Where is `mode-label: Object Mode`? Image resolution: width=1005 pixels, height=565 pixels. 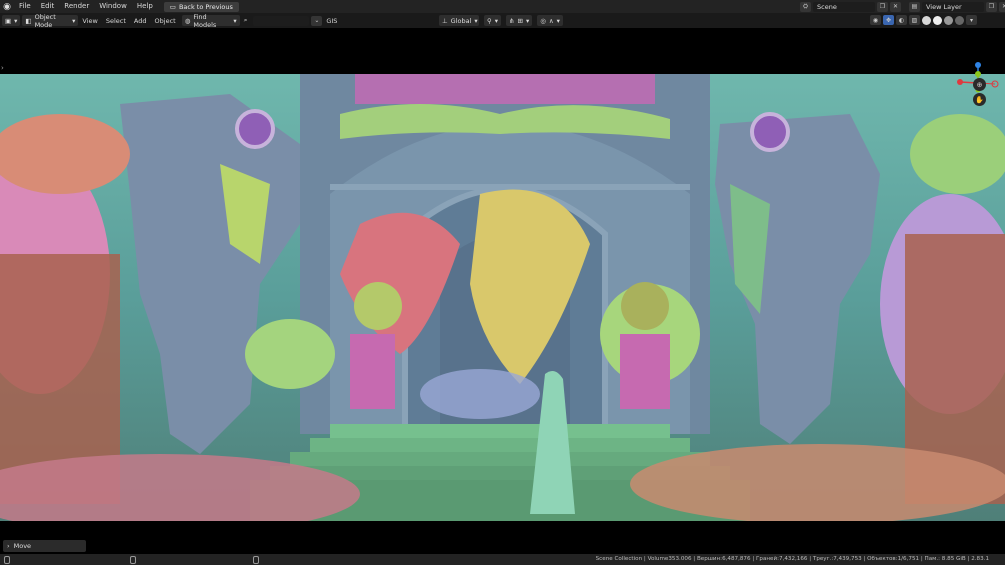 mode-label: Object Mode is located at coordinates (45, 20).